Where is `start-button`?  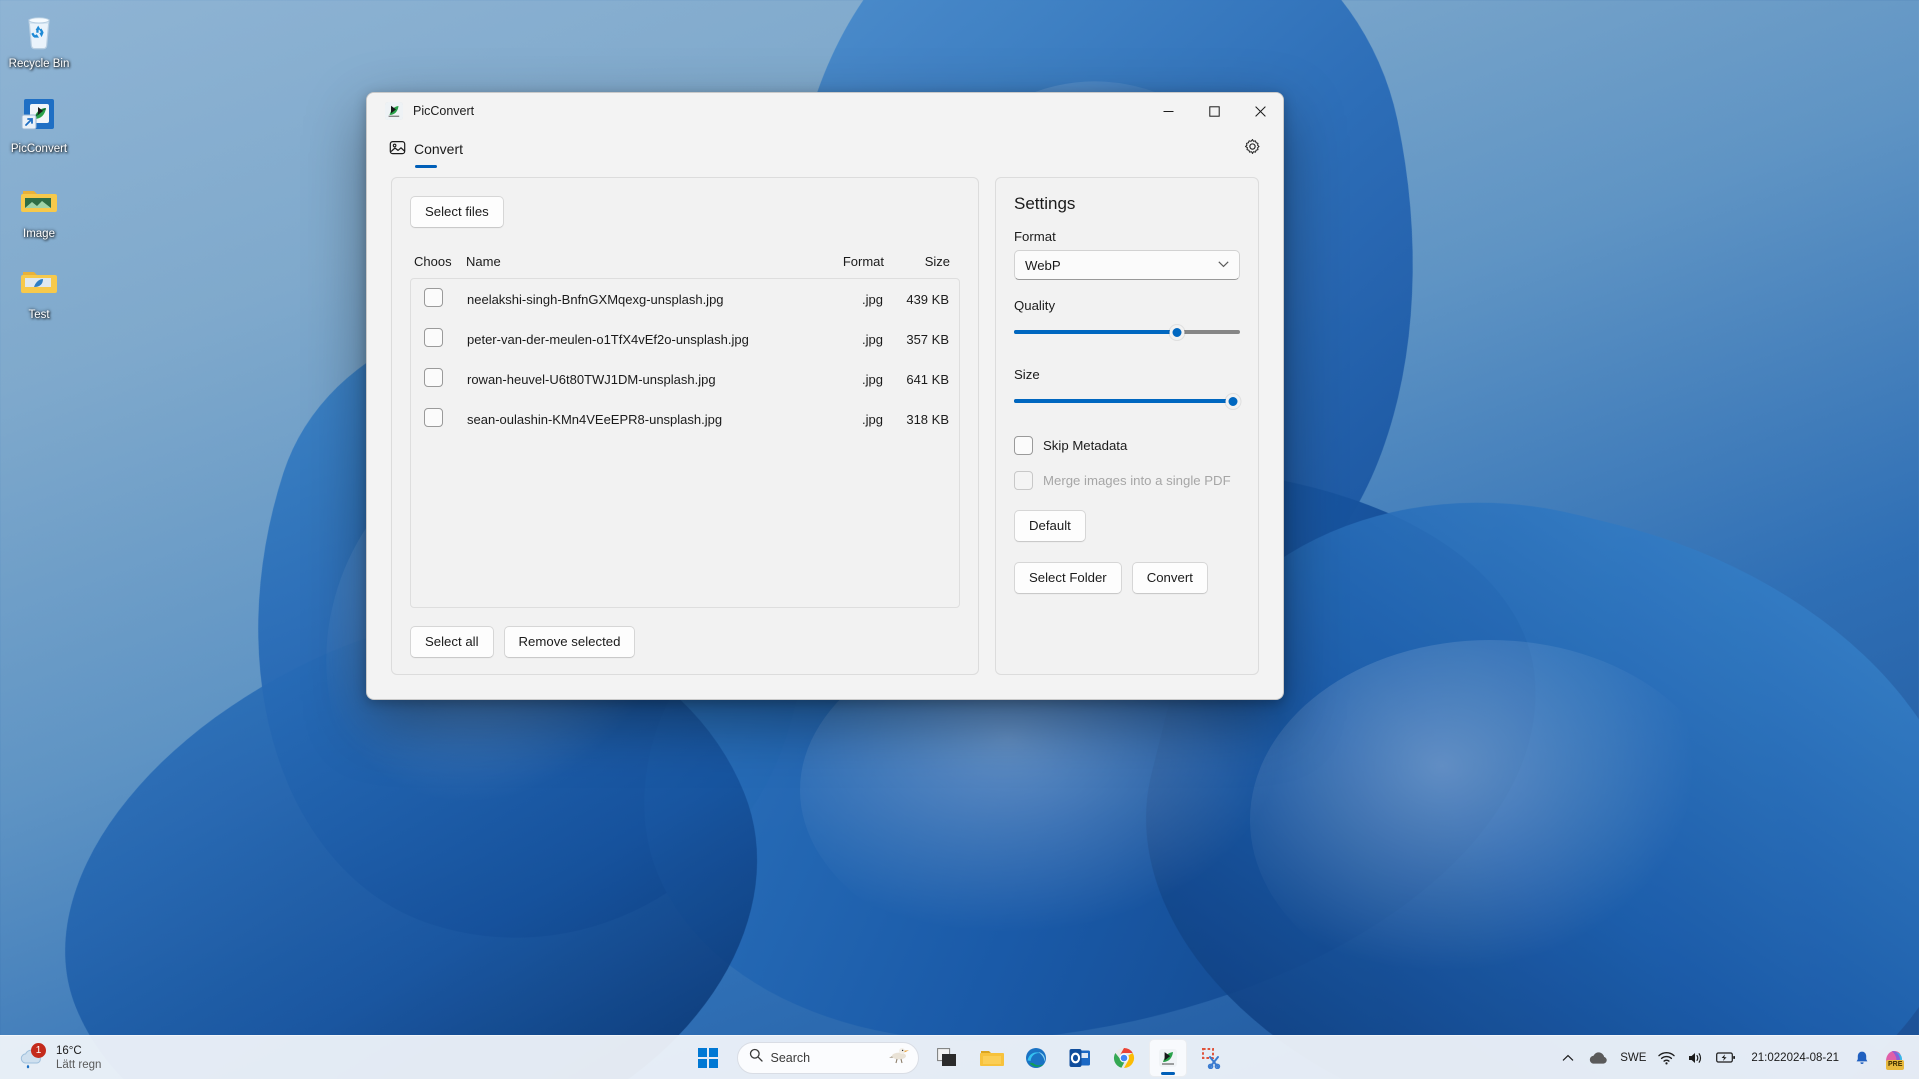
start-button is located at coordinates (708, 1058).